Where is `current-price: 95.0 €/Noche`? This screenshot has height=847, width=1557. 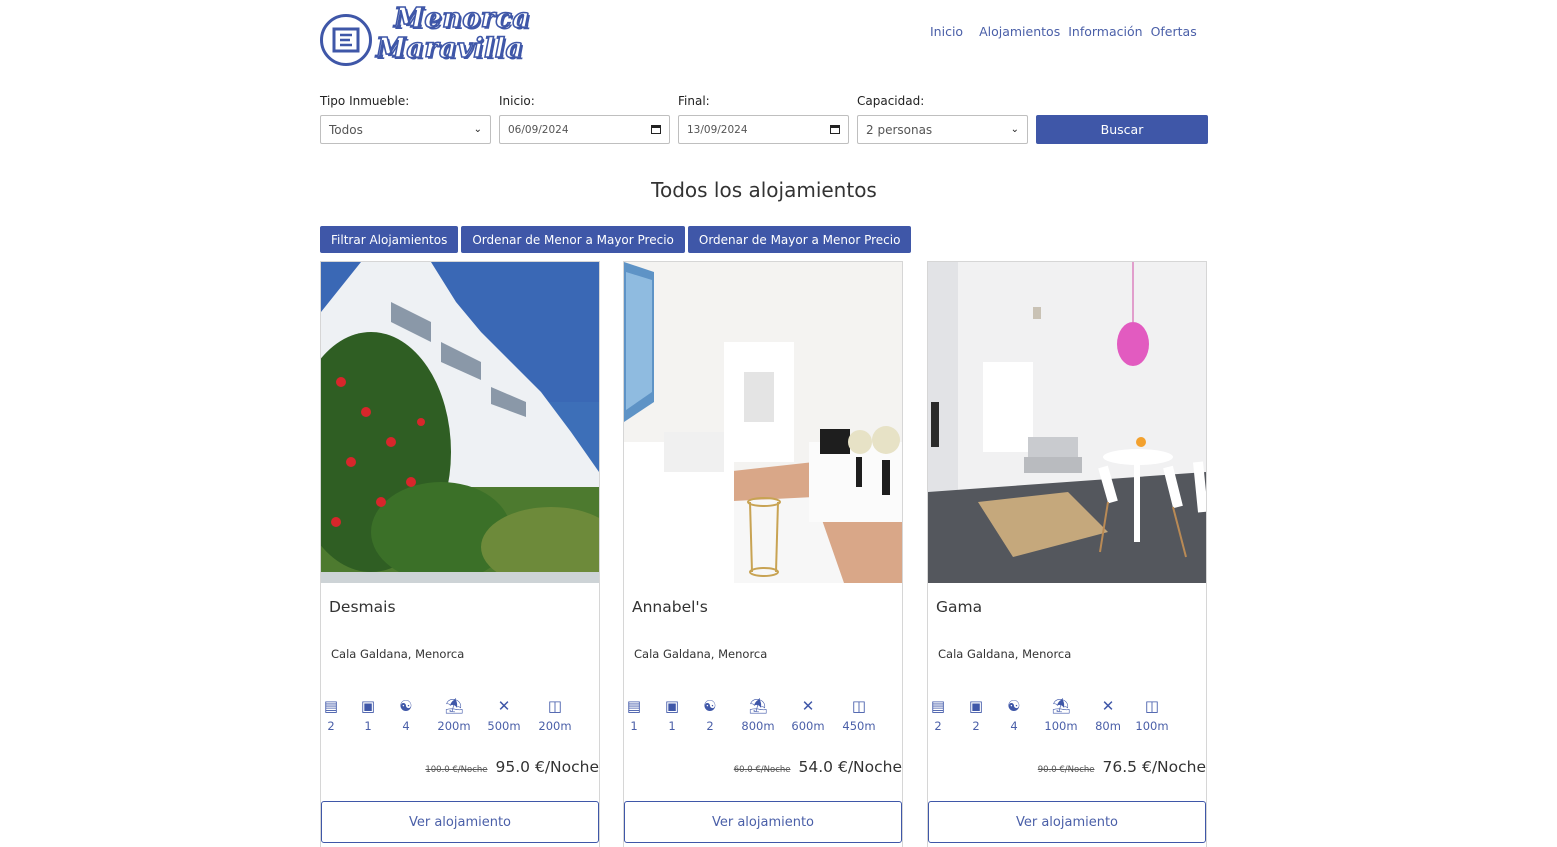
current-price: 95.0 €/Noche is located at coordinates (547, 767).